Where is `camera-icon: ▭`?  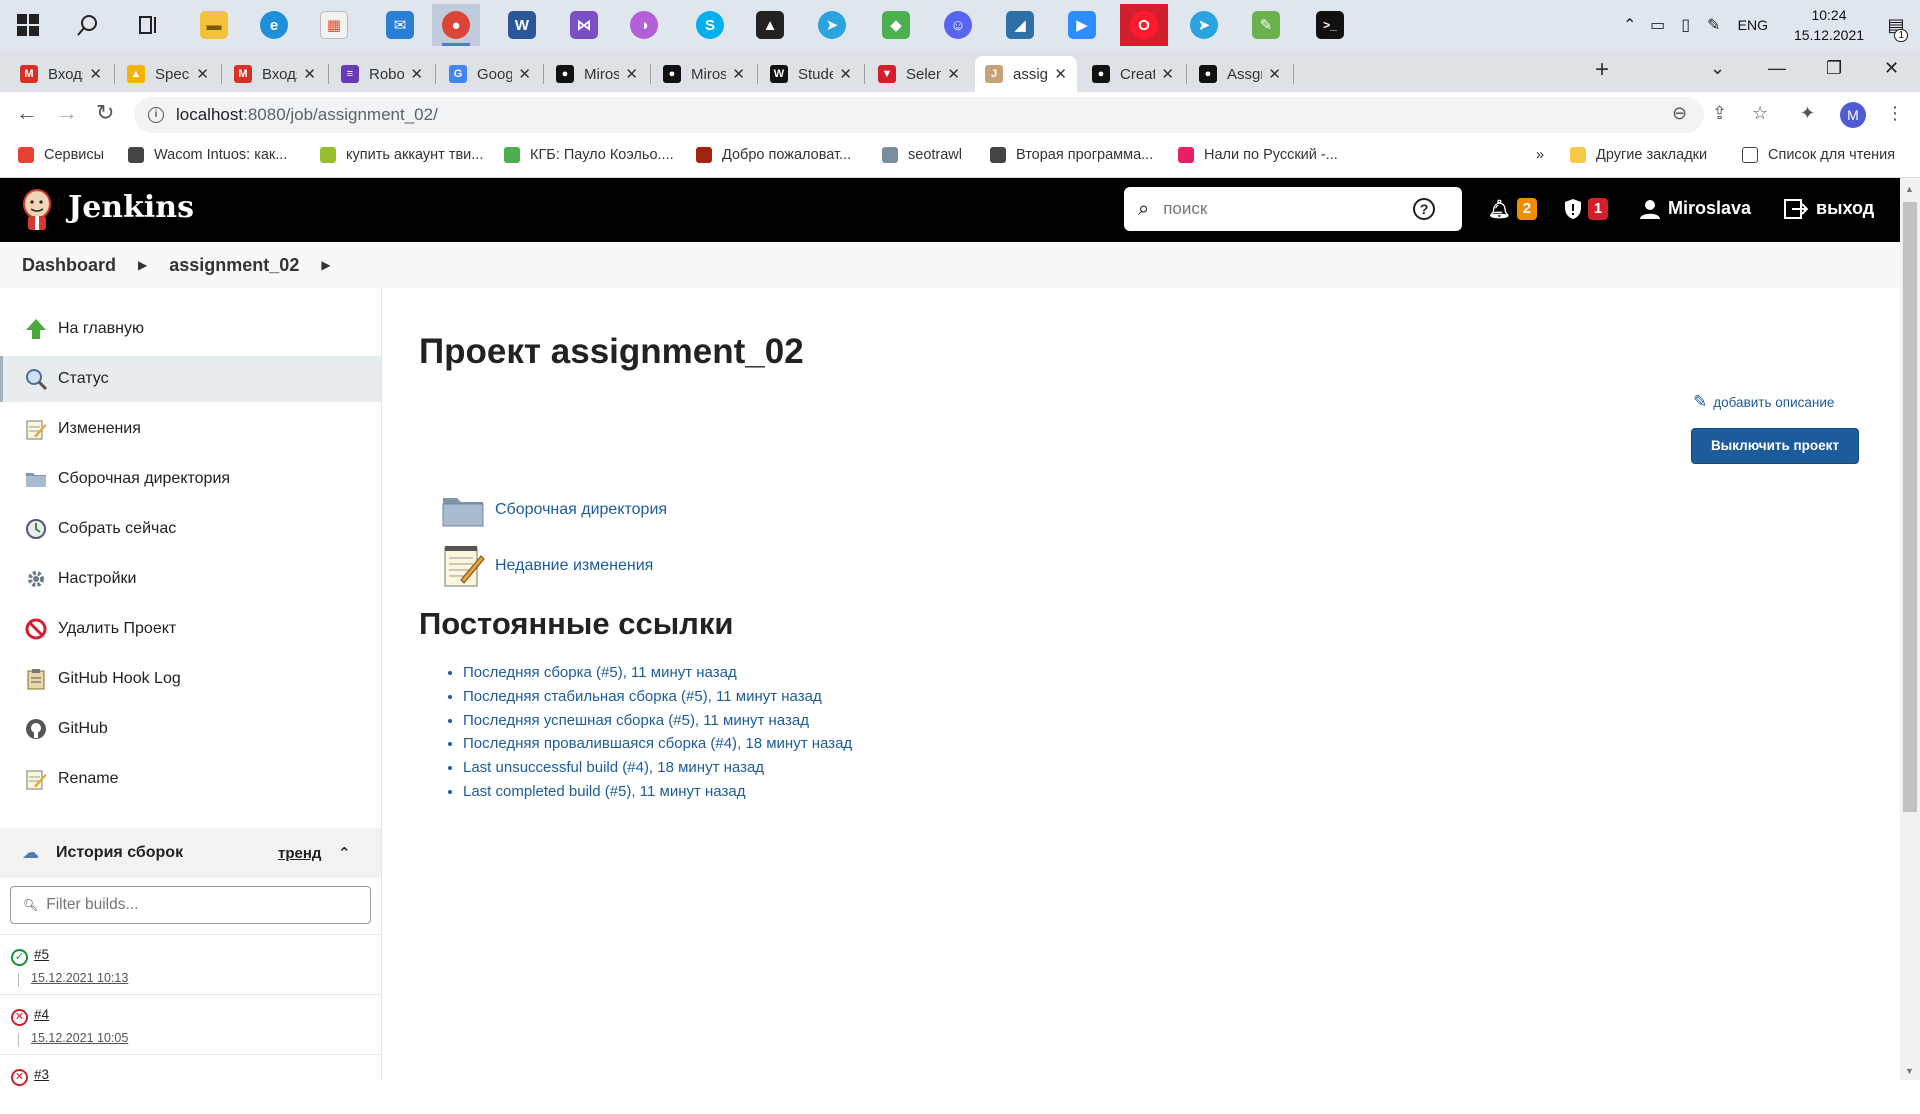 camera-icon: ▭ is located at coordinates (1658, 25).